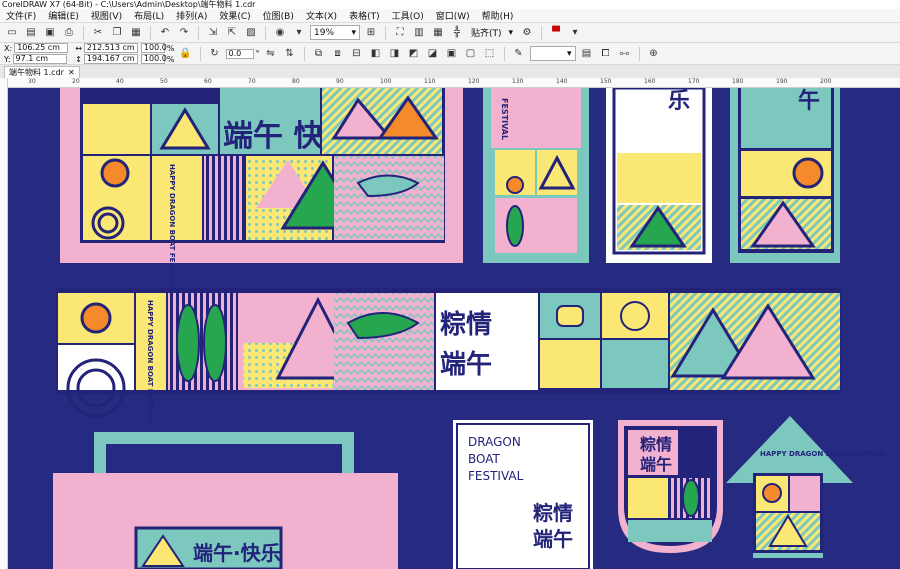 The width and height of the screenshot is (900, 569). I want to click on front-minus-back-icon: ▣, so click(452, 54).